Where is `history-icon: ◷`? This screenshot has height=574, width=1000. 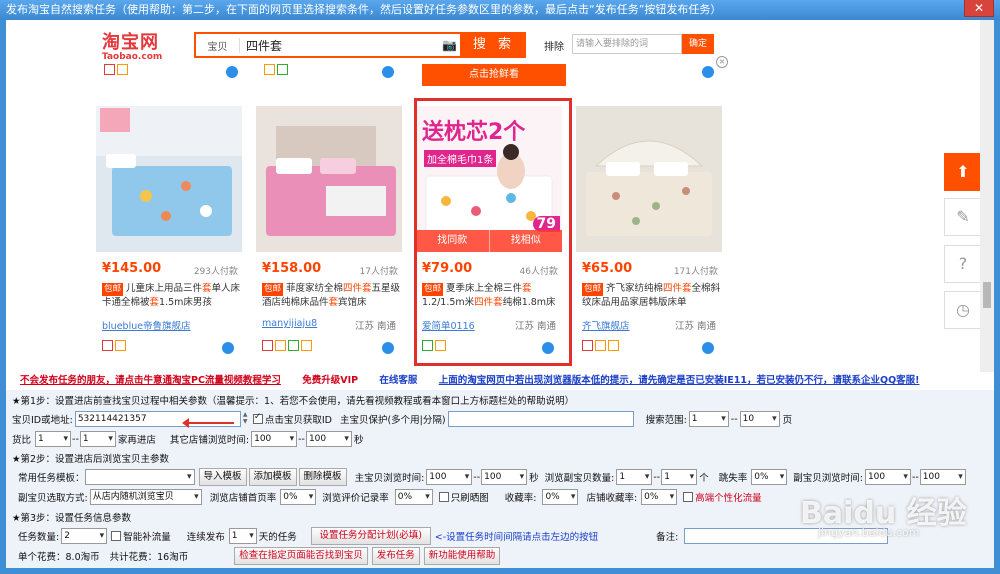 history-icon: ◷ is located at coordinates (963, 310).